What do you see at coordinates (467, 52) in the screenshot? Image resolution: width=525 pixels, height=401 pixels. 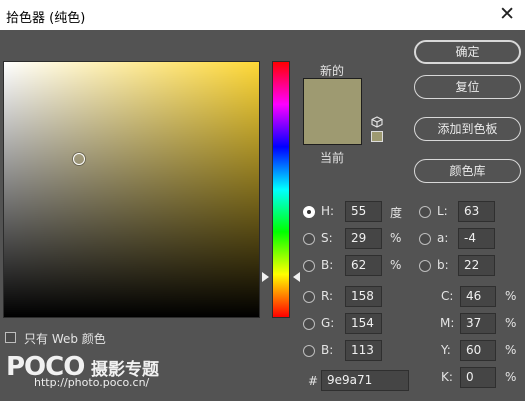 I see `ok-button: 确定` at bounding box center [467, 52].